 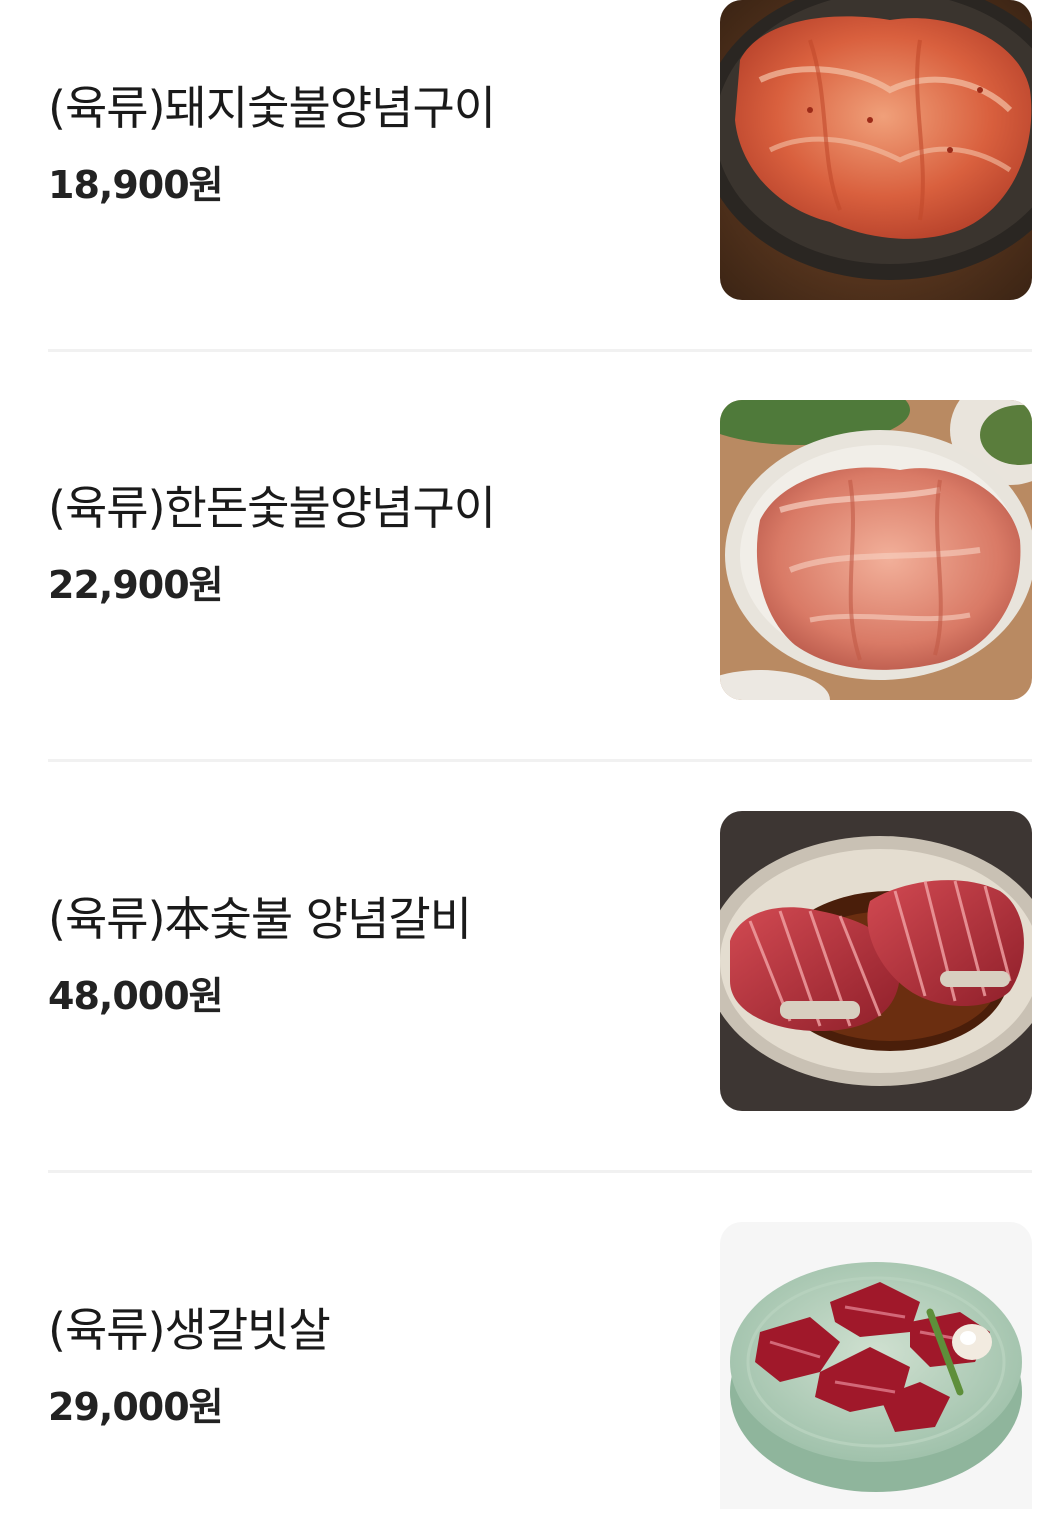 I want to click on menu-item-text: (육류)돼지숯불양념구이 18,900원, so click(x=368, y=156).